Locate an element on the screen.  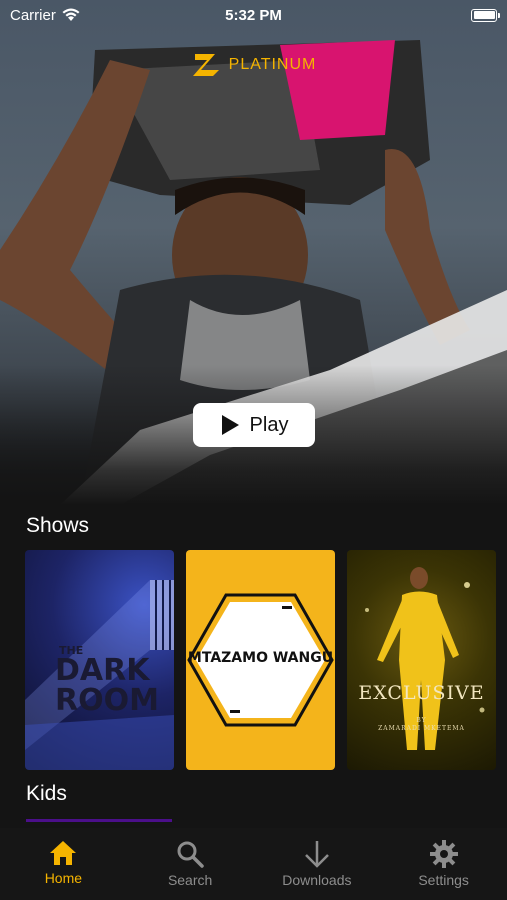
show-card-exclusive: EXCLUSIVE BY ZAMARADI MKETEMA is located at coordinates (421, 660).